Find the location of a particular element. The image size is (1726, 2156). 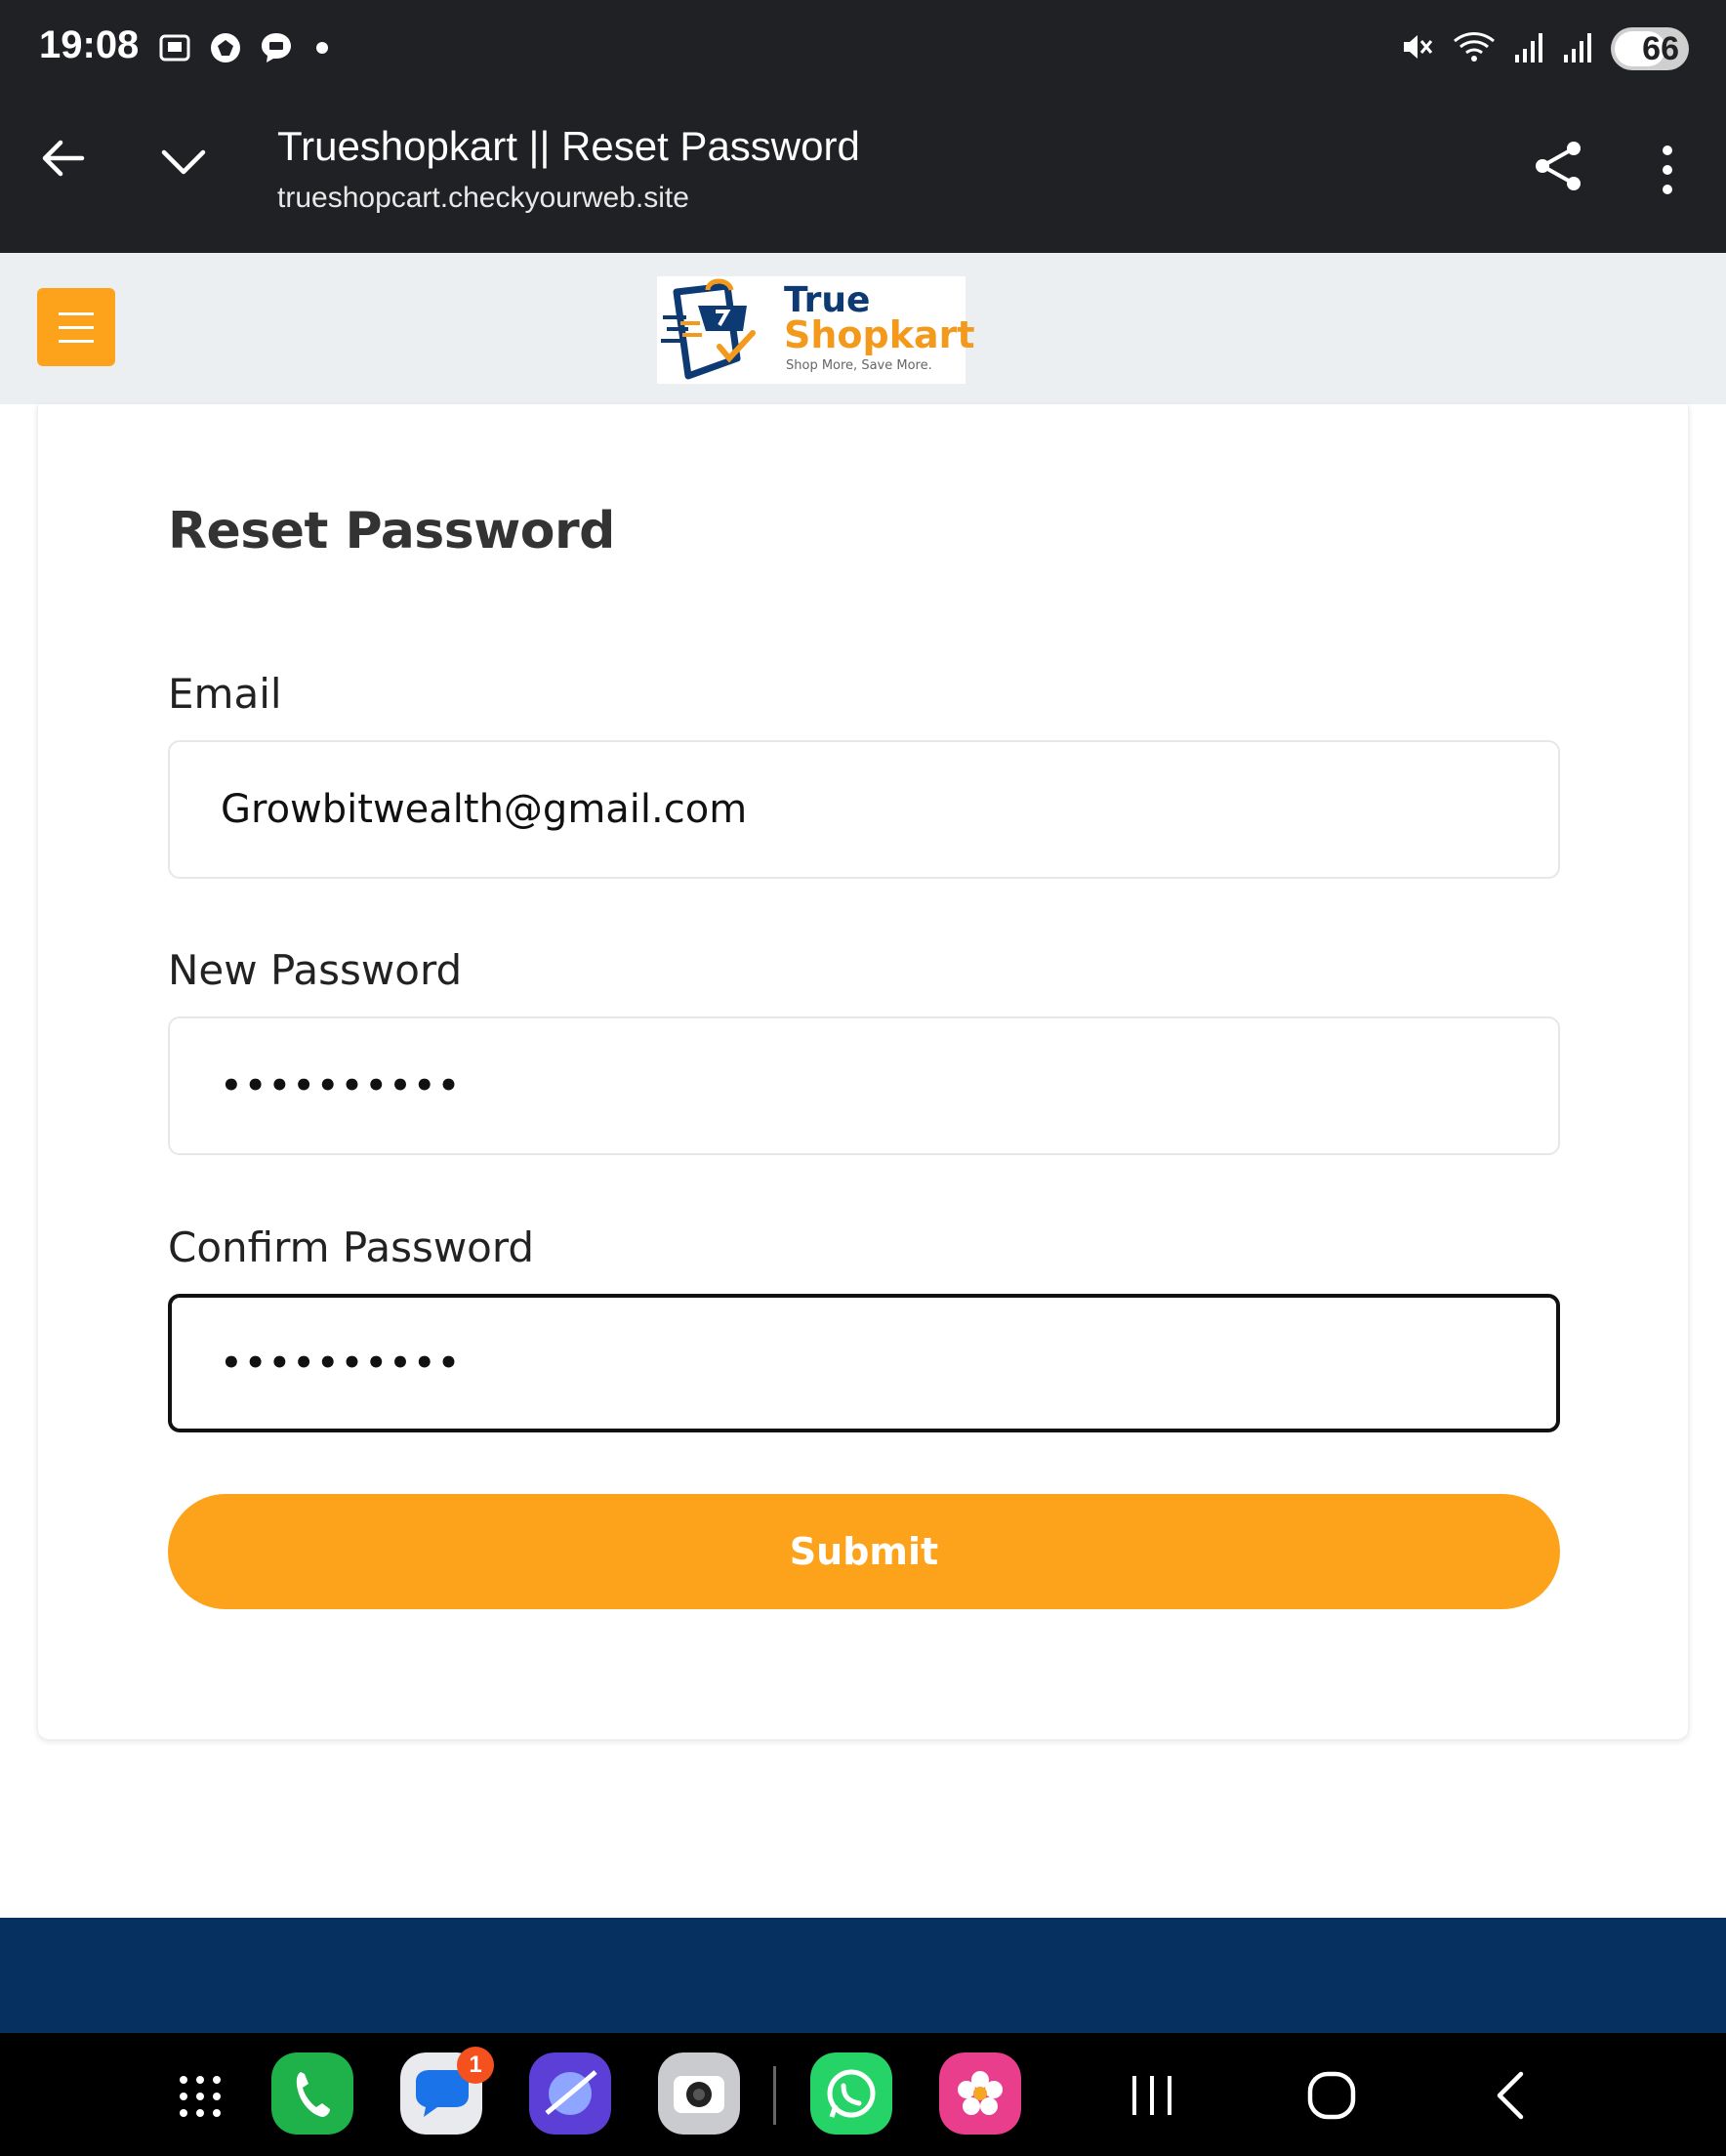

form-title: Reset Password is located at coordinates (391, 531).